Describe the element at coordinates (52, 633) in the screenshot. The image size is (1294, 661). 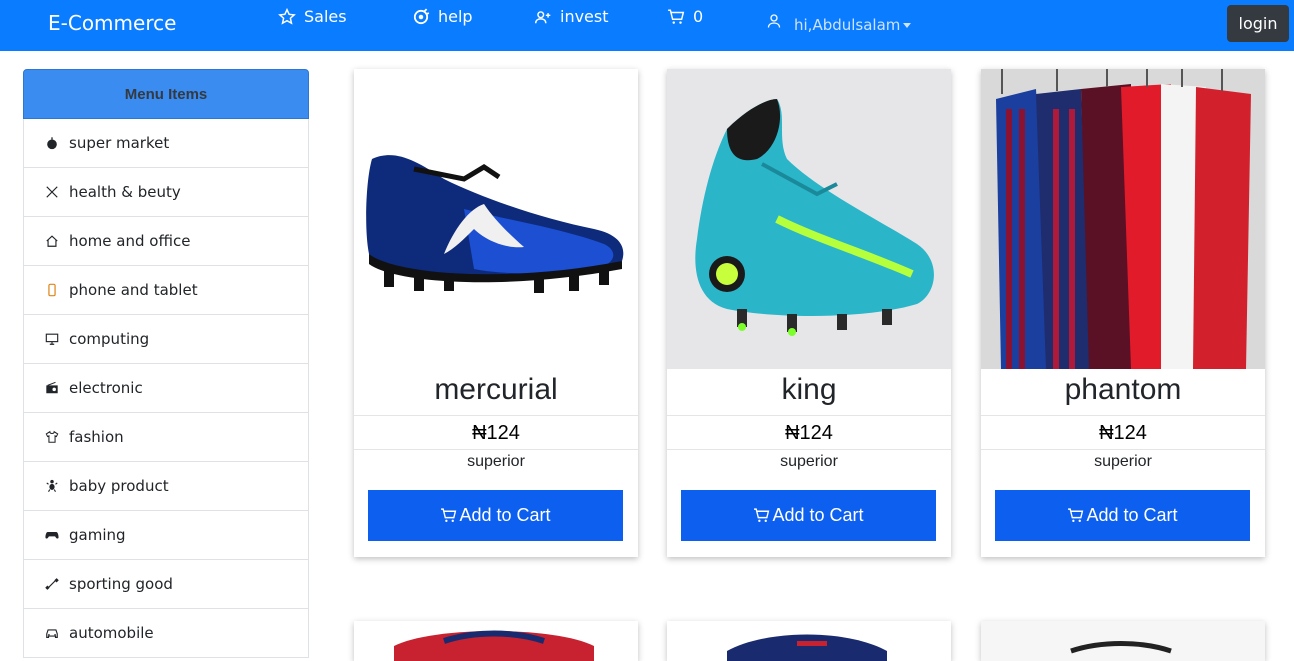
I see `car-icon` at that location.